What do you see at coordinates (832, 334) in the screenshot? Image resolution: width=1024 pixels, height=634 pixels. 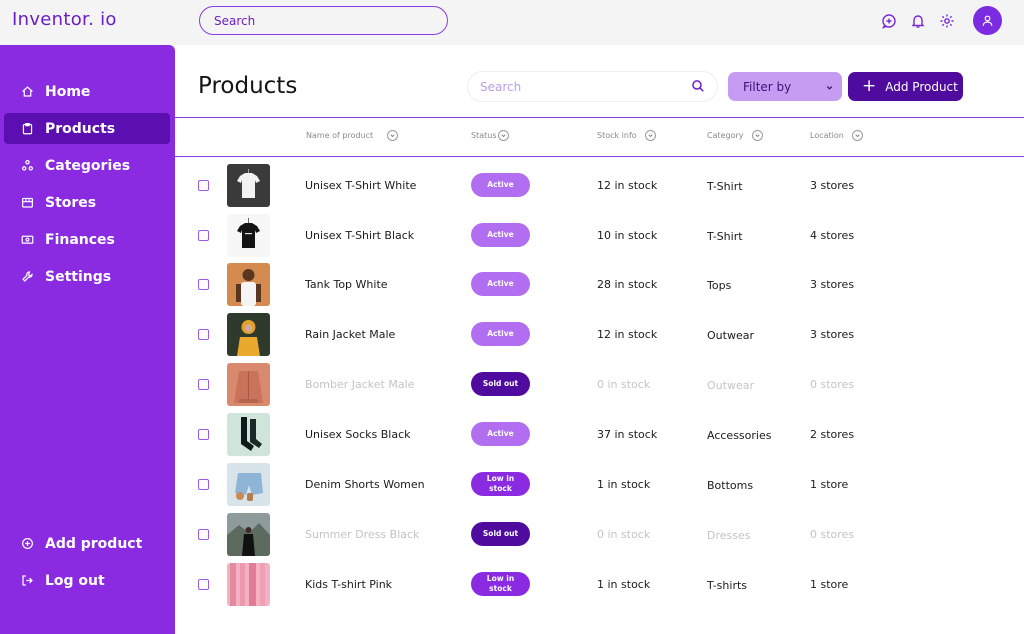 I see `location: 3 stores` at bounding box center [832, 334].